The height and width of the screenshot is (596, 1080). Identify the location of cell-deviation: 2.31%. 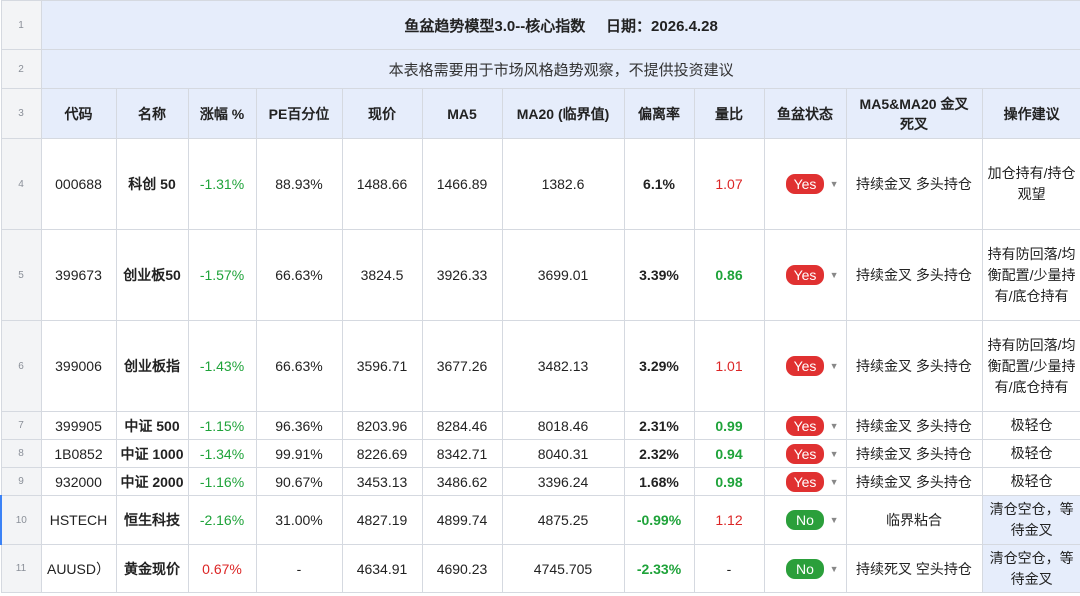
(659, 425).